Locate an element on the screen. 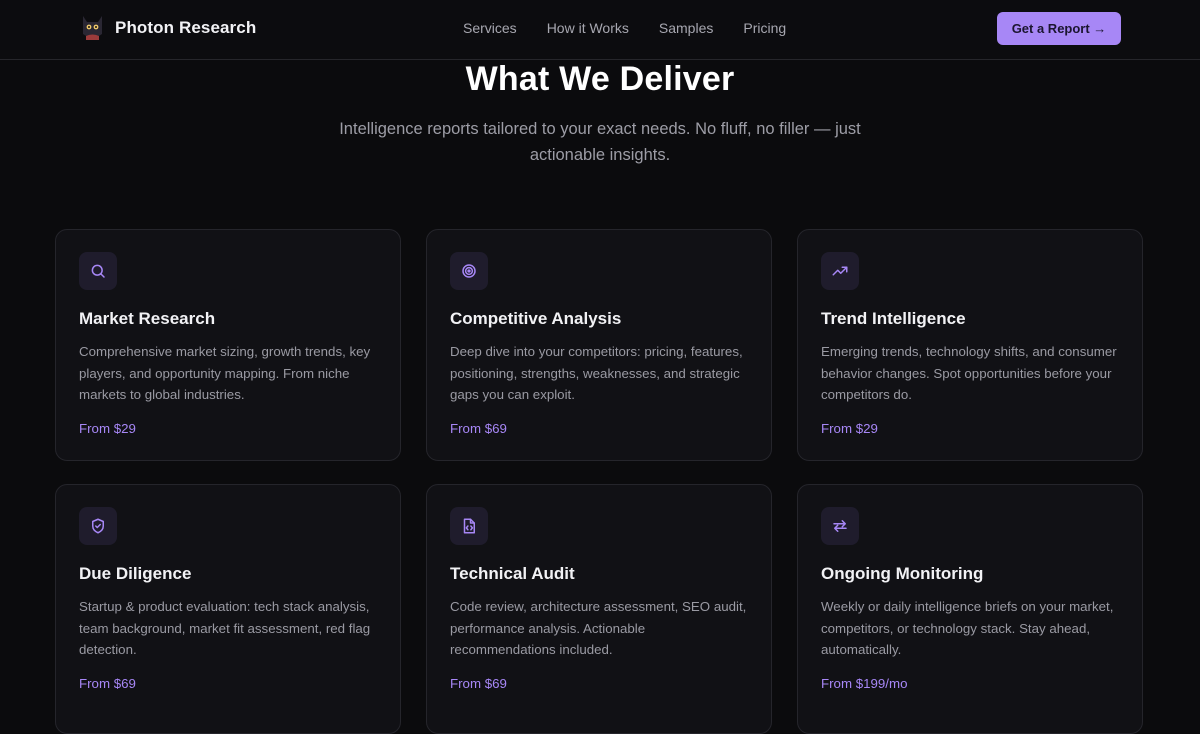  nav-link-how-it-works: How it Works is located at coordinates (588, 28).